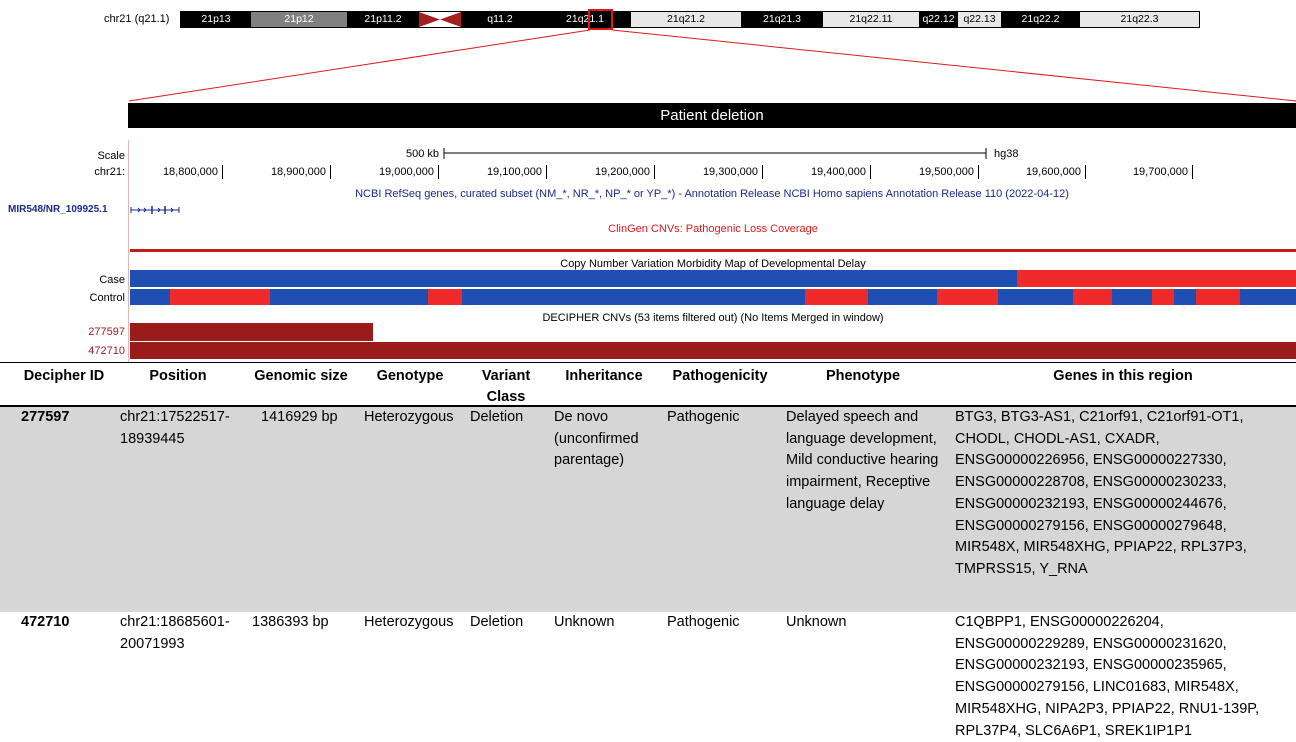 This screenshot has width=1296, height=742. What do you see at coordinates (713, 250) in the screenshot?
I see `clingen-coverage-bar` at bounding box center [713, 250].